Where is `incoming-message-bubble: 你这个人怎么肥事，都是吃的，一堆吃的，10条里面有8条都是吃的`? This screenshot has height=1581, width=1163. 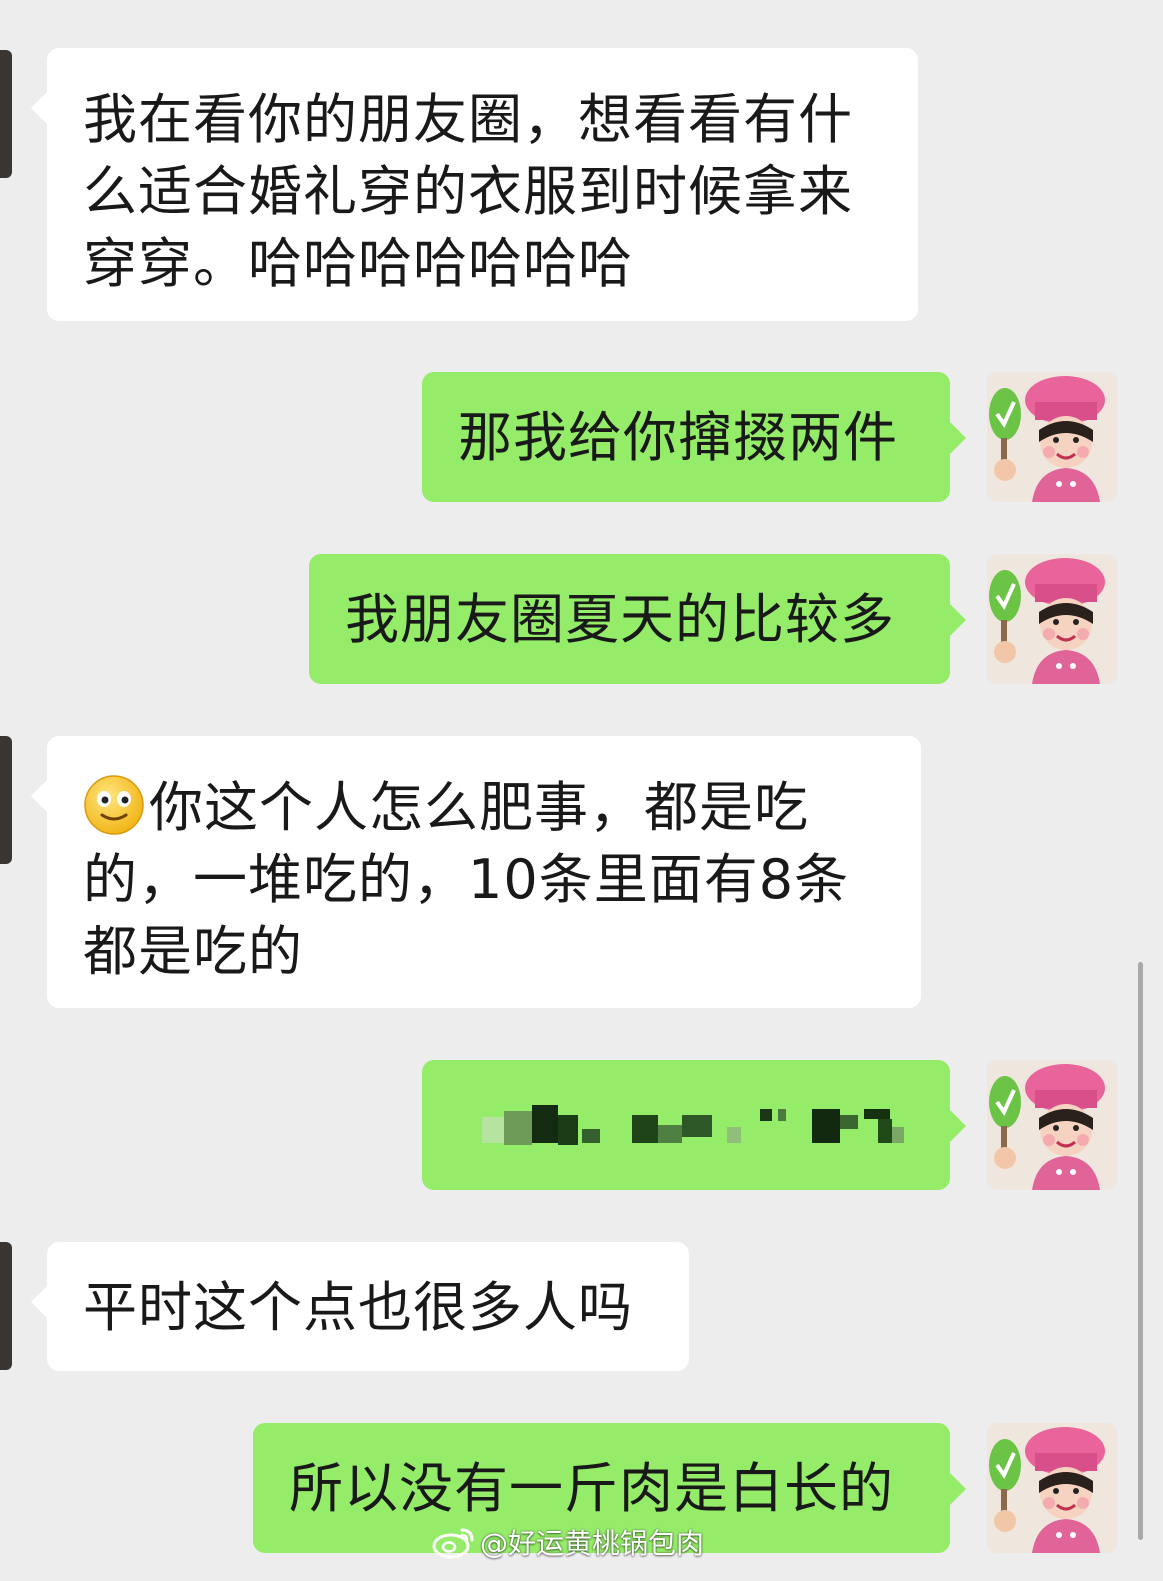 incoming-message-bubble: 你这个人怎么肥事，都是吃的，一堆吃的，10条里面有8条都是吃的 is located at coordinates (476, 872).